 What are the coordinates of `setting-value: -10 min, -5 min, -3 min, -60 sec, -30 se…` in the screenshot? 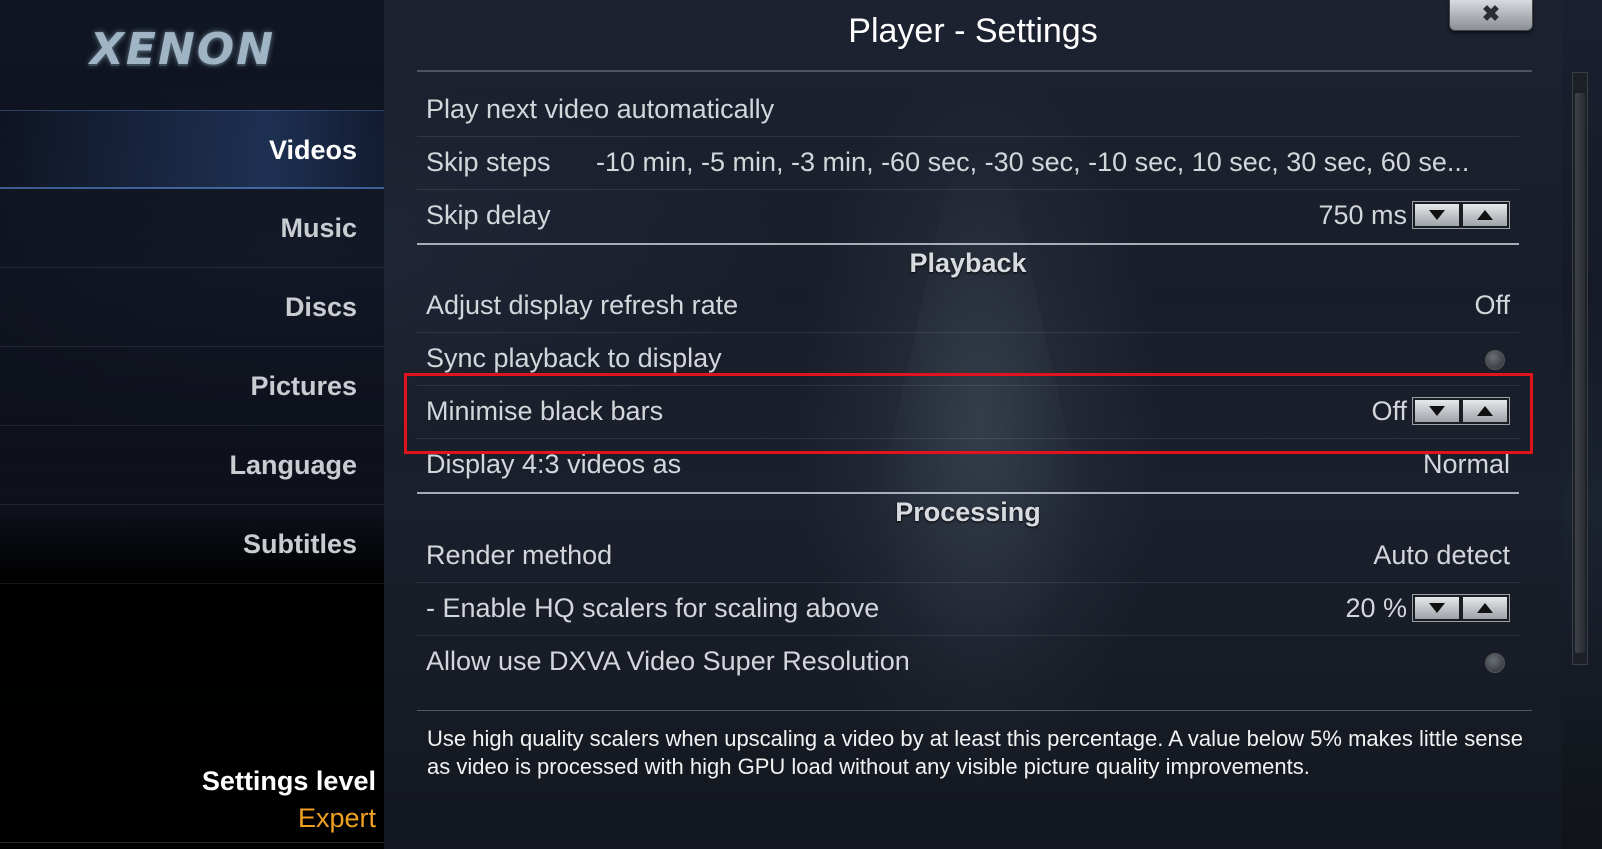 It's located at (1033, 162).